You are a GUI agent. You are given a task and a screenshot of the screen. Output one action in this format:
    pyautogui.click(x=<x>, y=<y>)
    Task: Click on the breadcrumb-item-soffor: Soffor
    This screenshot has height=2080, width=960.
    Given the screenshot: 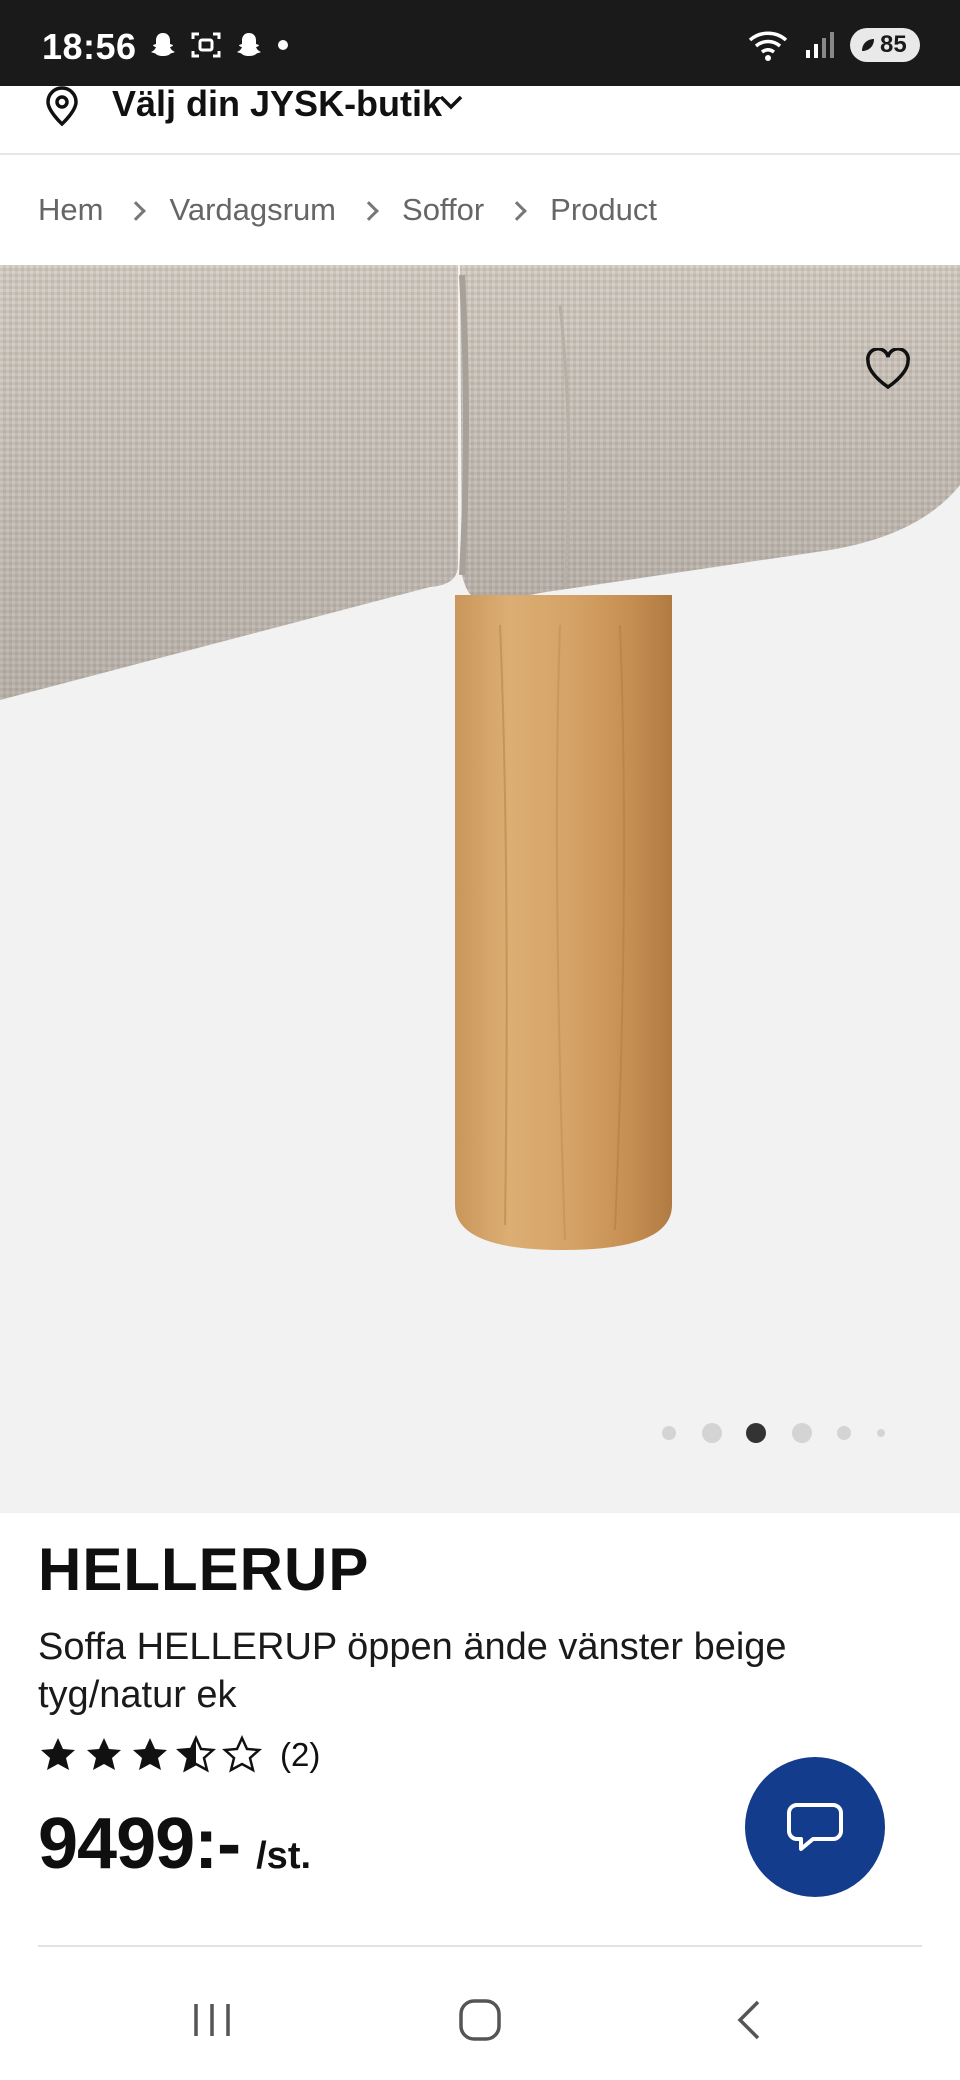 What is the action you would take?
    pyautogui.click(x=443, y=210)
    